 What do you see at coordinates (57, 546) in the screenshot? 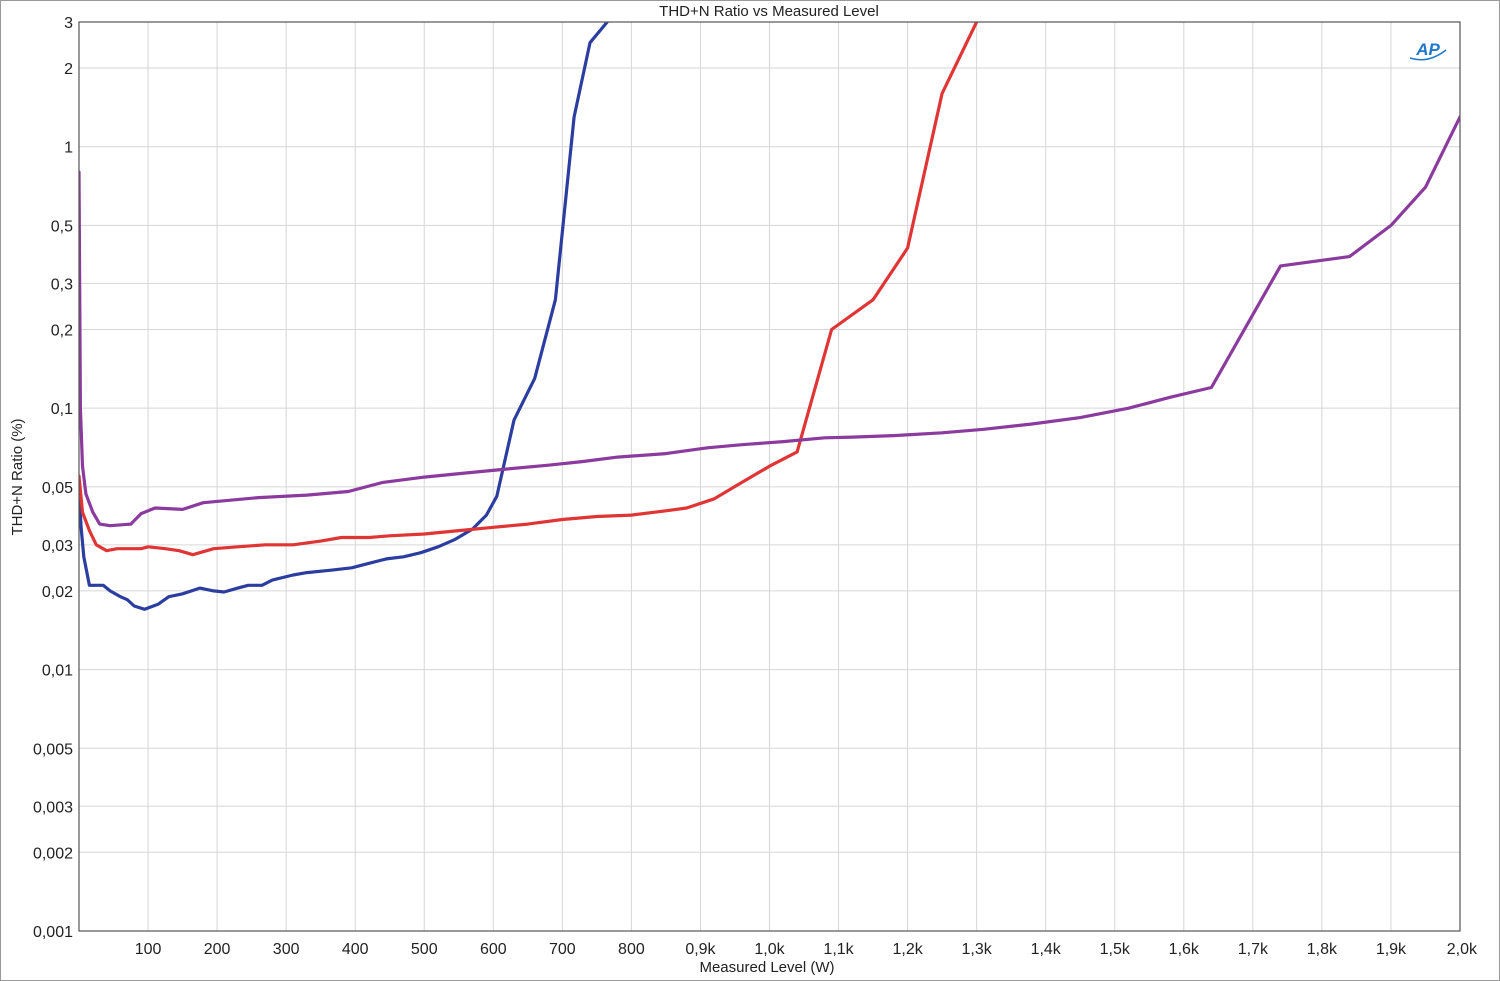
I see `y-tick-label: 0,03` at bounding box center [57, 546].